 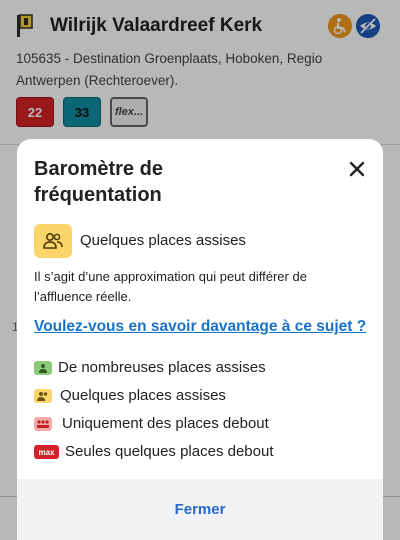 What do you see at coordinates (163, 240) in the screenshot?
I see `current-occupancy-label: Quelques places assises` at bounding box center [163, 240].